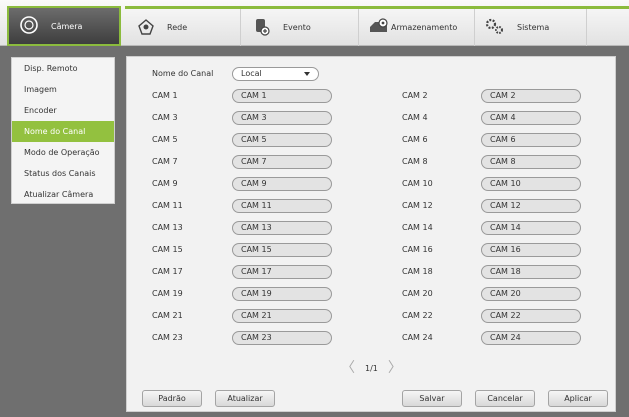 The width and height of the screenshot is (629, 417). What do you see at coordinates (165, 183) in the screenshot?
I see `channel-label: CAM 9` at bounding box center [165, 183].